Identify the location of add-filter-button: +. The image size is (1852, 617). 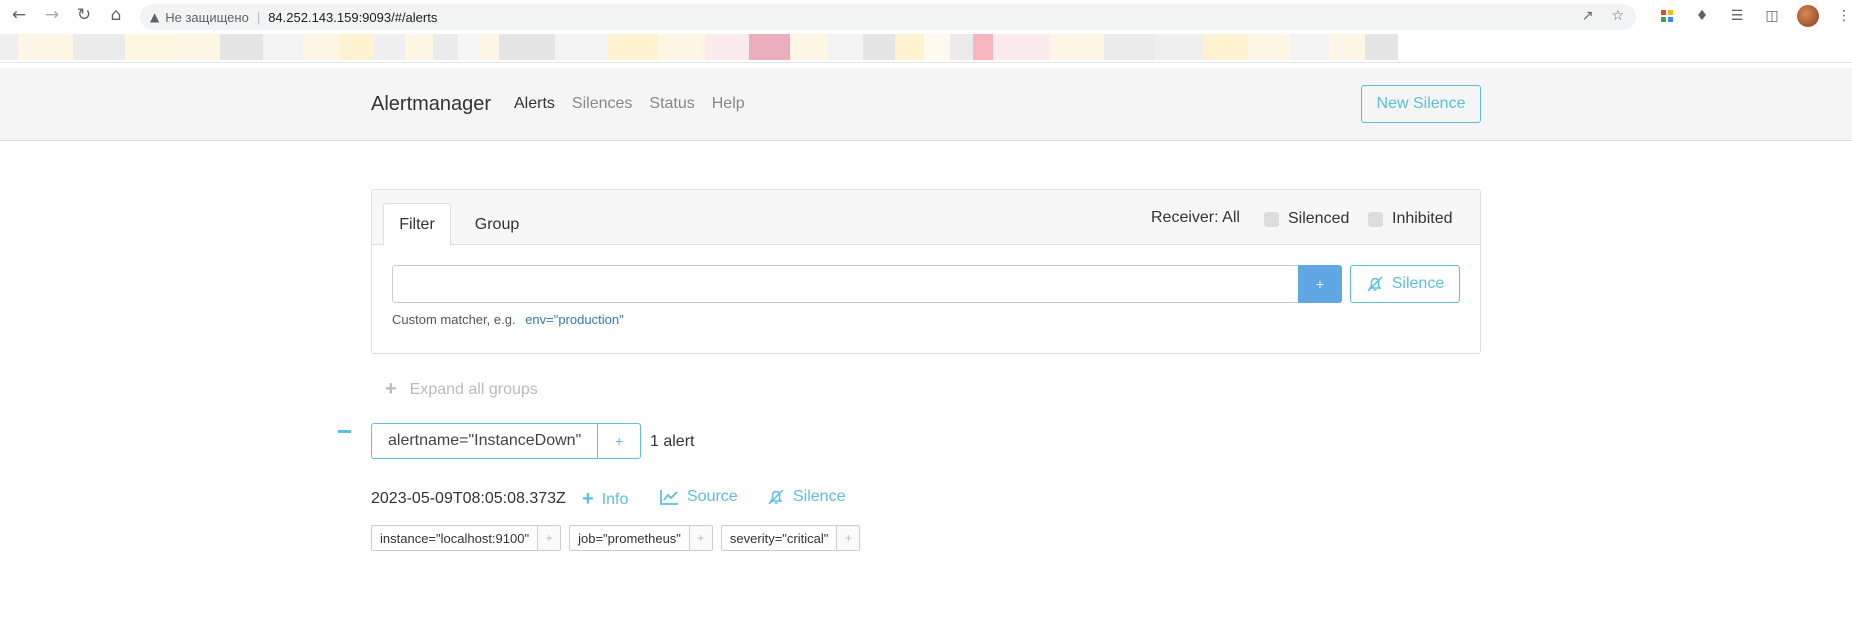
(1320, 284).